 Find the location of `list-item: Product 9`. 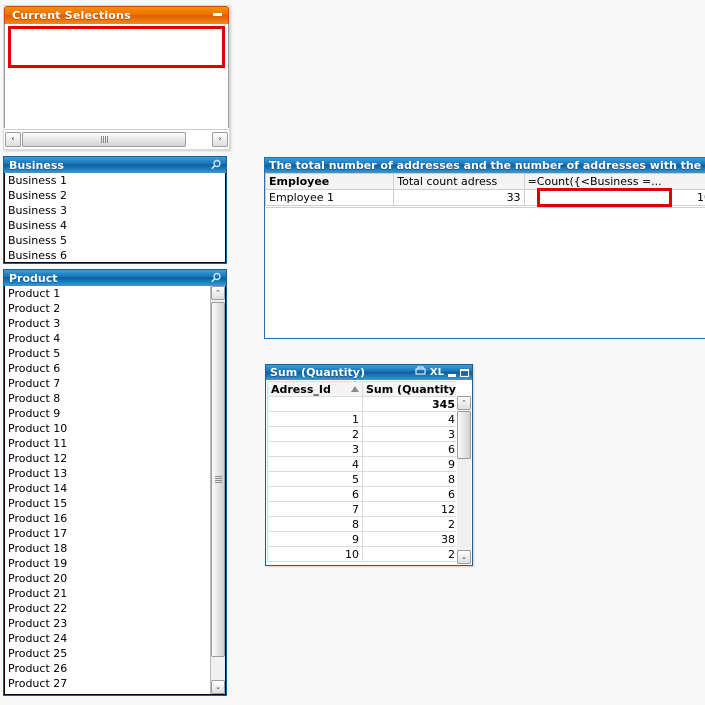

list-item: Product 9 is located at coordinates (107, 413).